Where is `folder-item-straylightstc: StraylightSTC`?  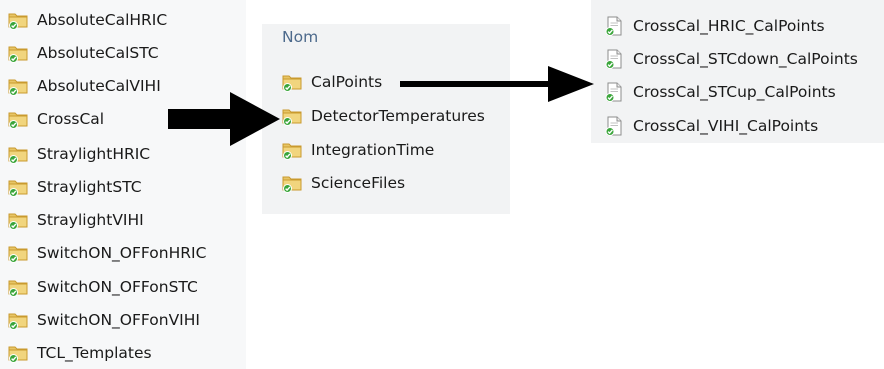 folder-item-straylightstc: StraylightSTC is located at coordinates (75, 187).